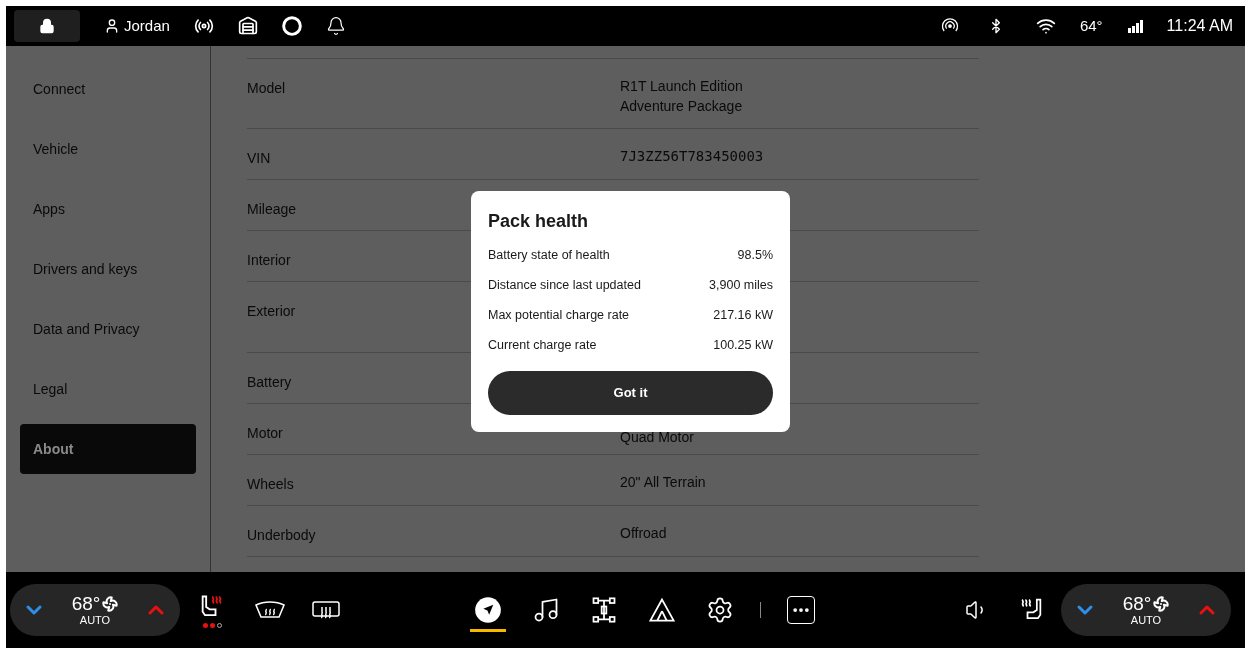 Image resolution: width=1251 pixels, height=648 pixels. I want to click on person-icon, so click(112, 26).